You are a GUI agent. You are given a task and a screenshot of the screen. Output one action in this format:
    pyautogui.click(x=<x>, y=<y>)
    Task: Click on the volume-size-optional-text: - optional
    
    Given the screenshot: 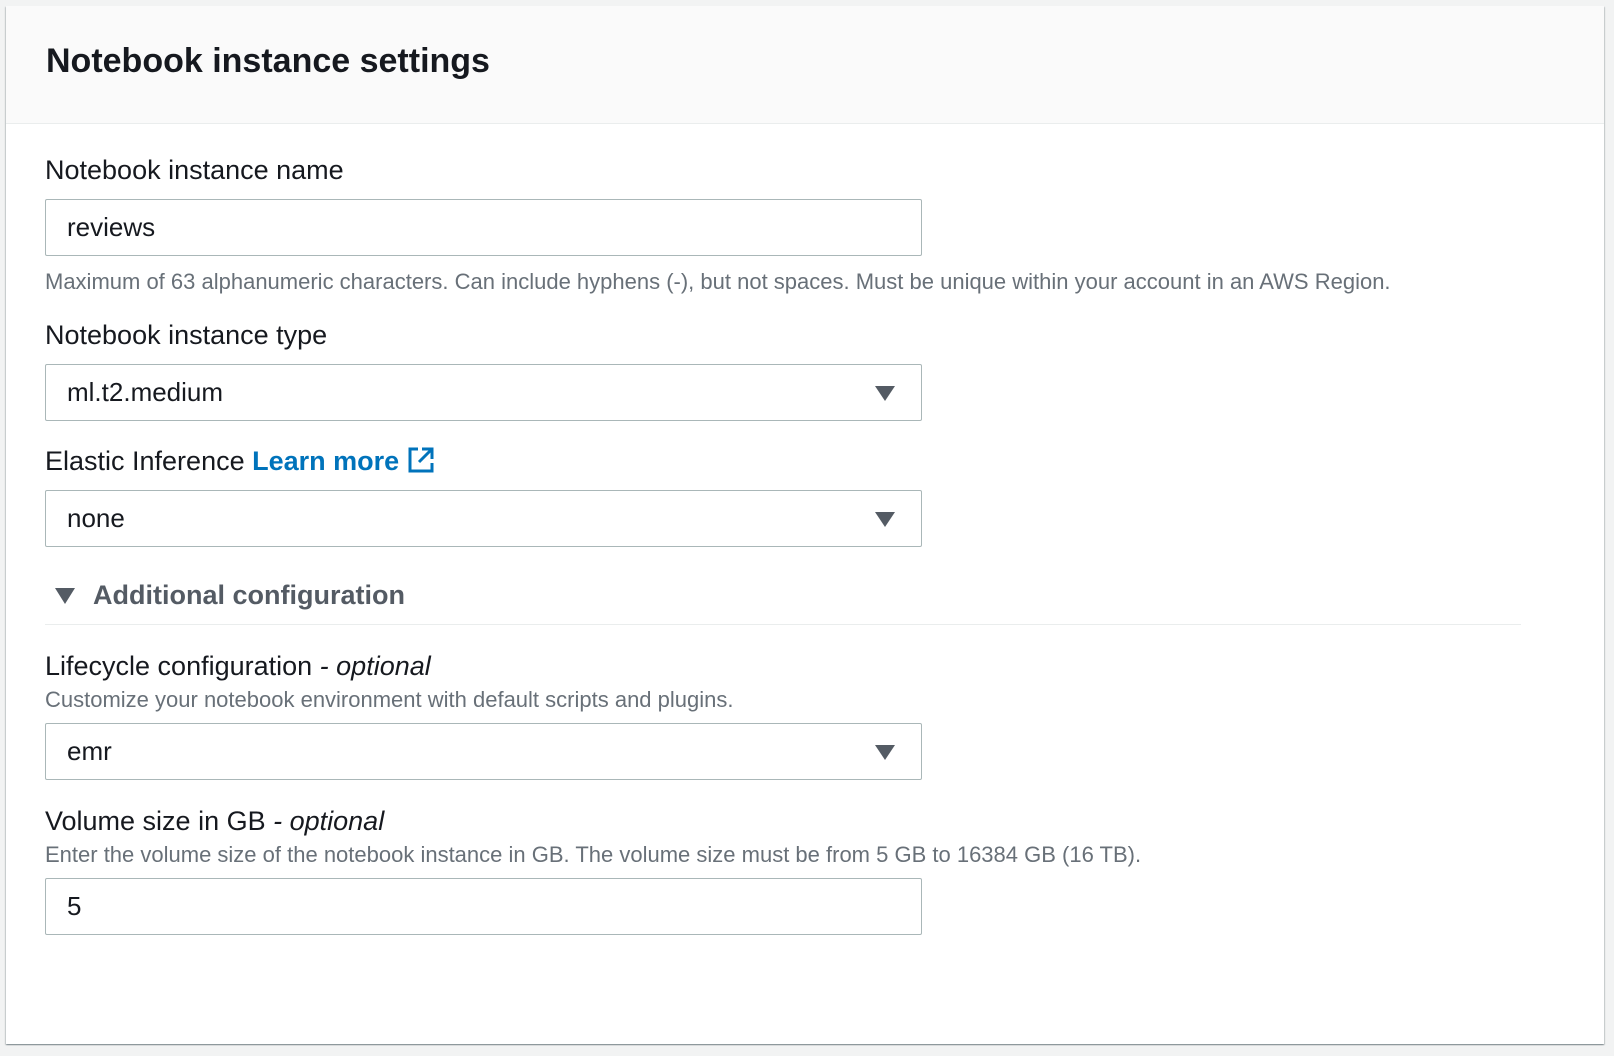 What is the action you would take?
    pyautogui.click(x=329, y=821)
    